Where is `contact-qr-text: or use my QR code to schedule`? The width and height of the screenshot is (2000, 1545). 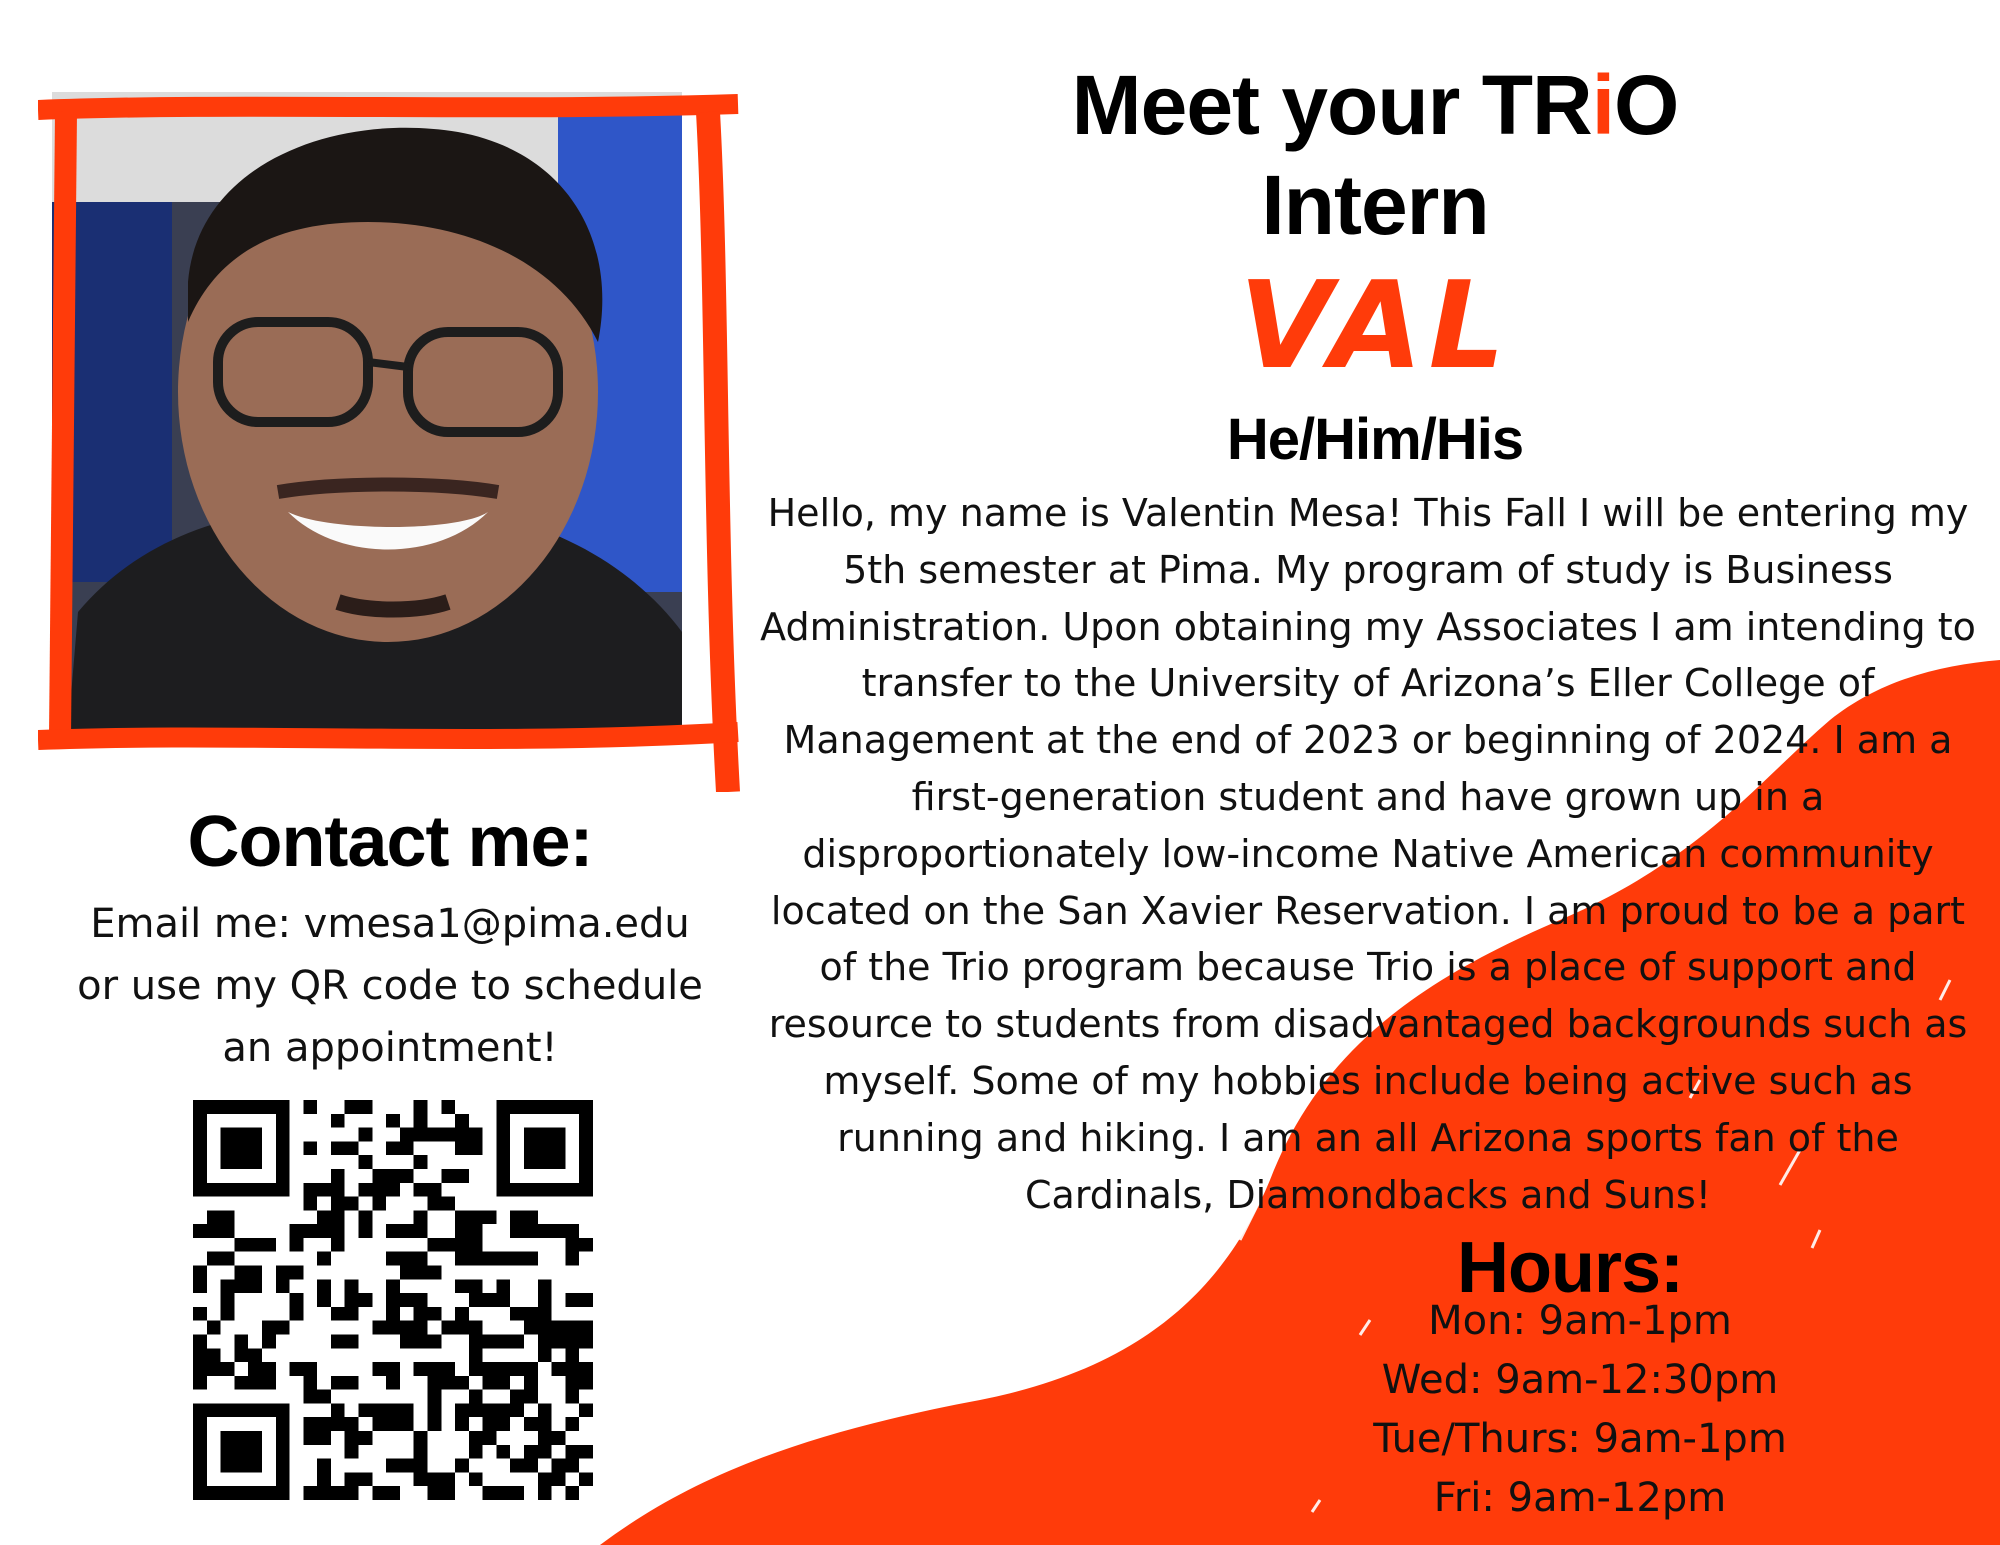
contact-qr-text: or use my QR code to schedule is located at coordinates (390, 986).